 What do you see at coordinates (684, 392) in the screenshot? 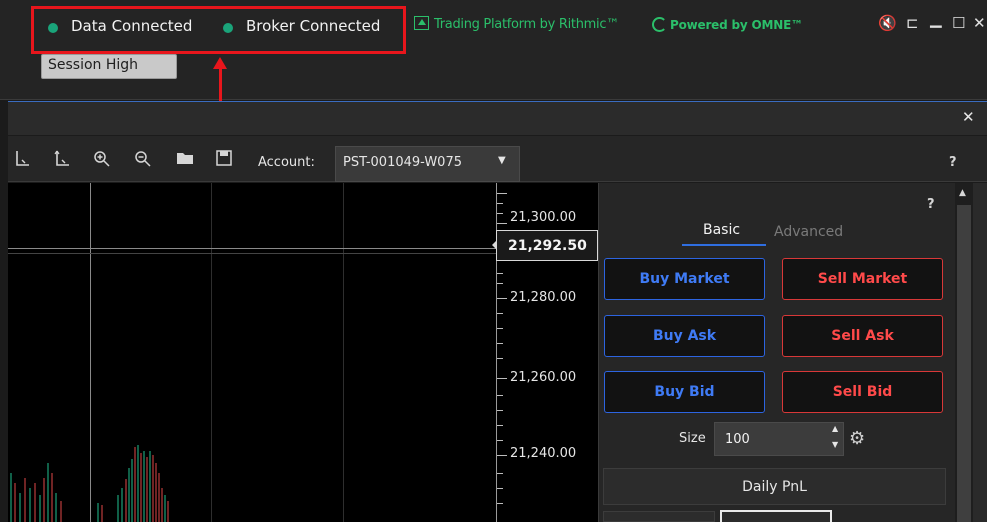
I see `buy-bid-button: Buy Bid` at bounding box center [684, 392].